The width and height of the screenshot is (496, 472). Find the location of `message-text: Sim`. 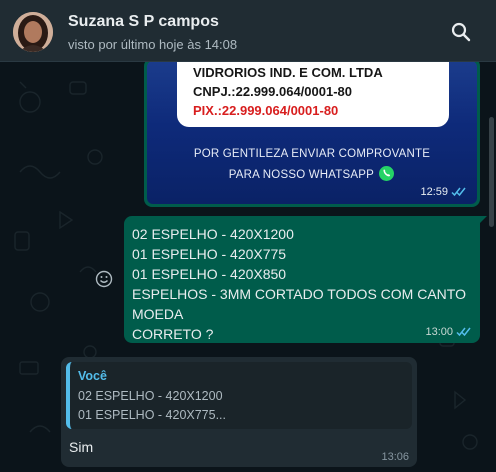

message-text: Sim is located at coordinates (81, 447).